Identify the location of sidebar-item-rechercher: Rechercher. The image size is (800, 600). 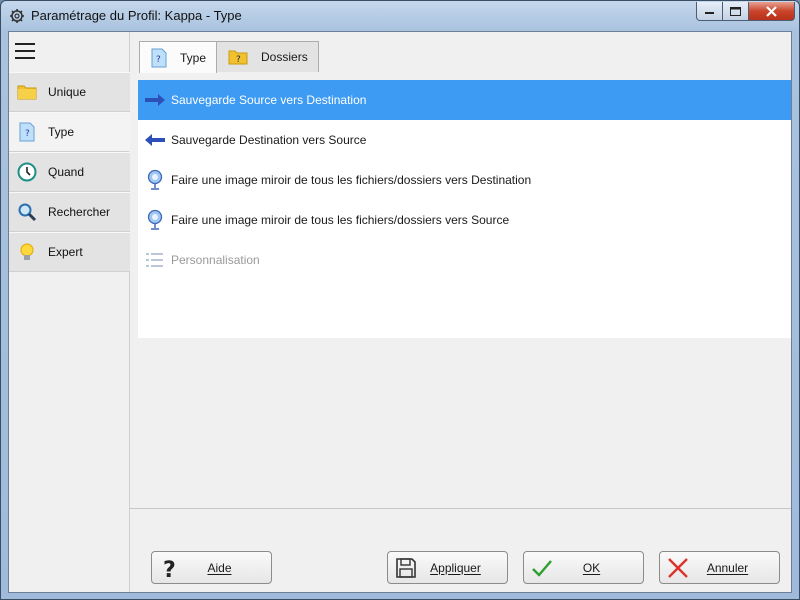
(69, 212).